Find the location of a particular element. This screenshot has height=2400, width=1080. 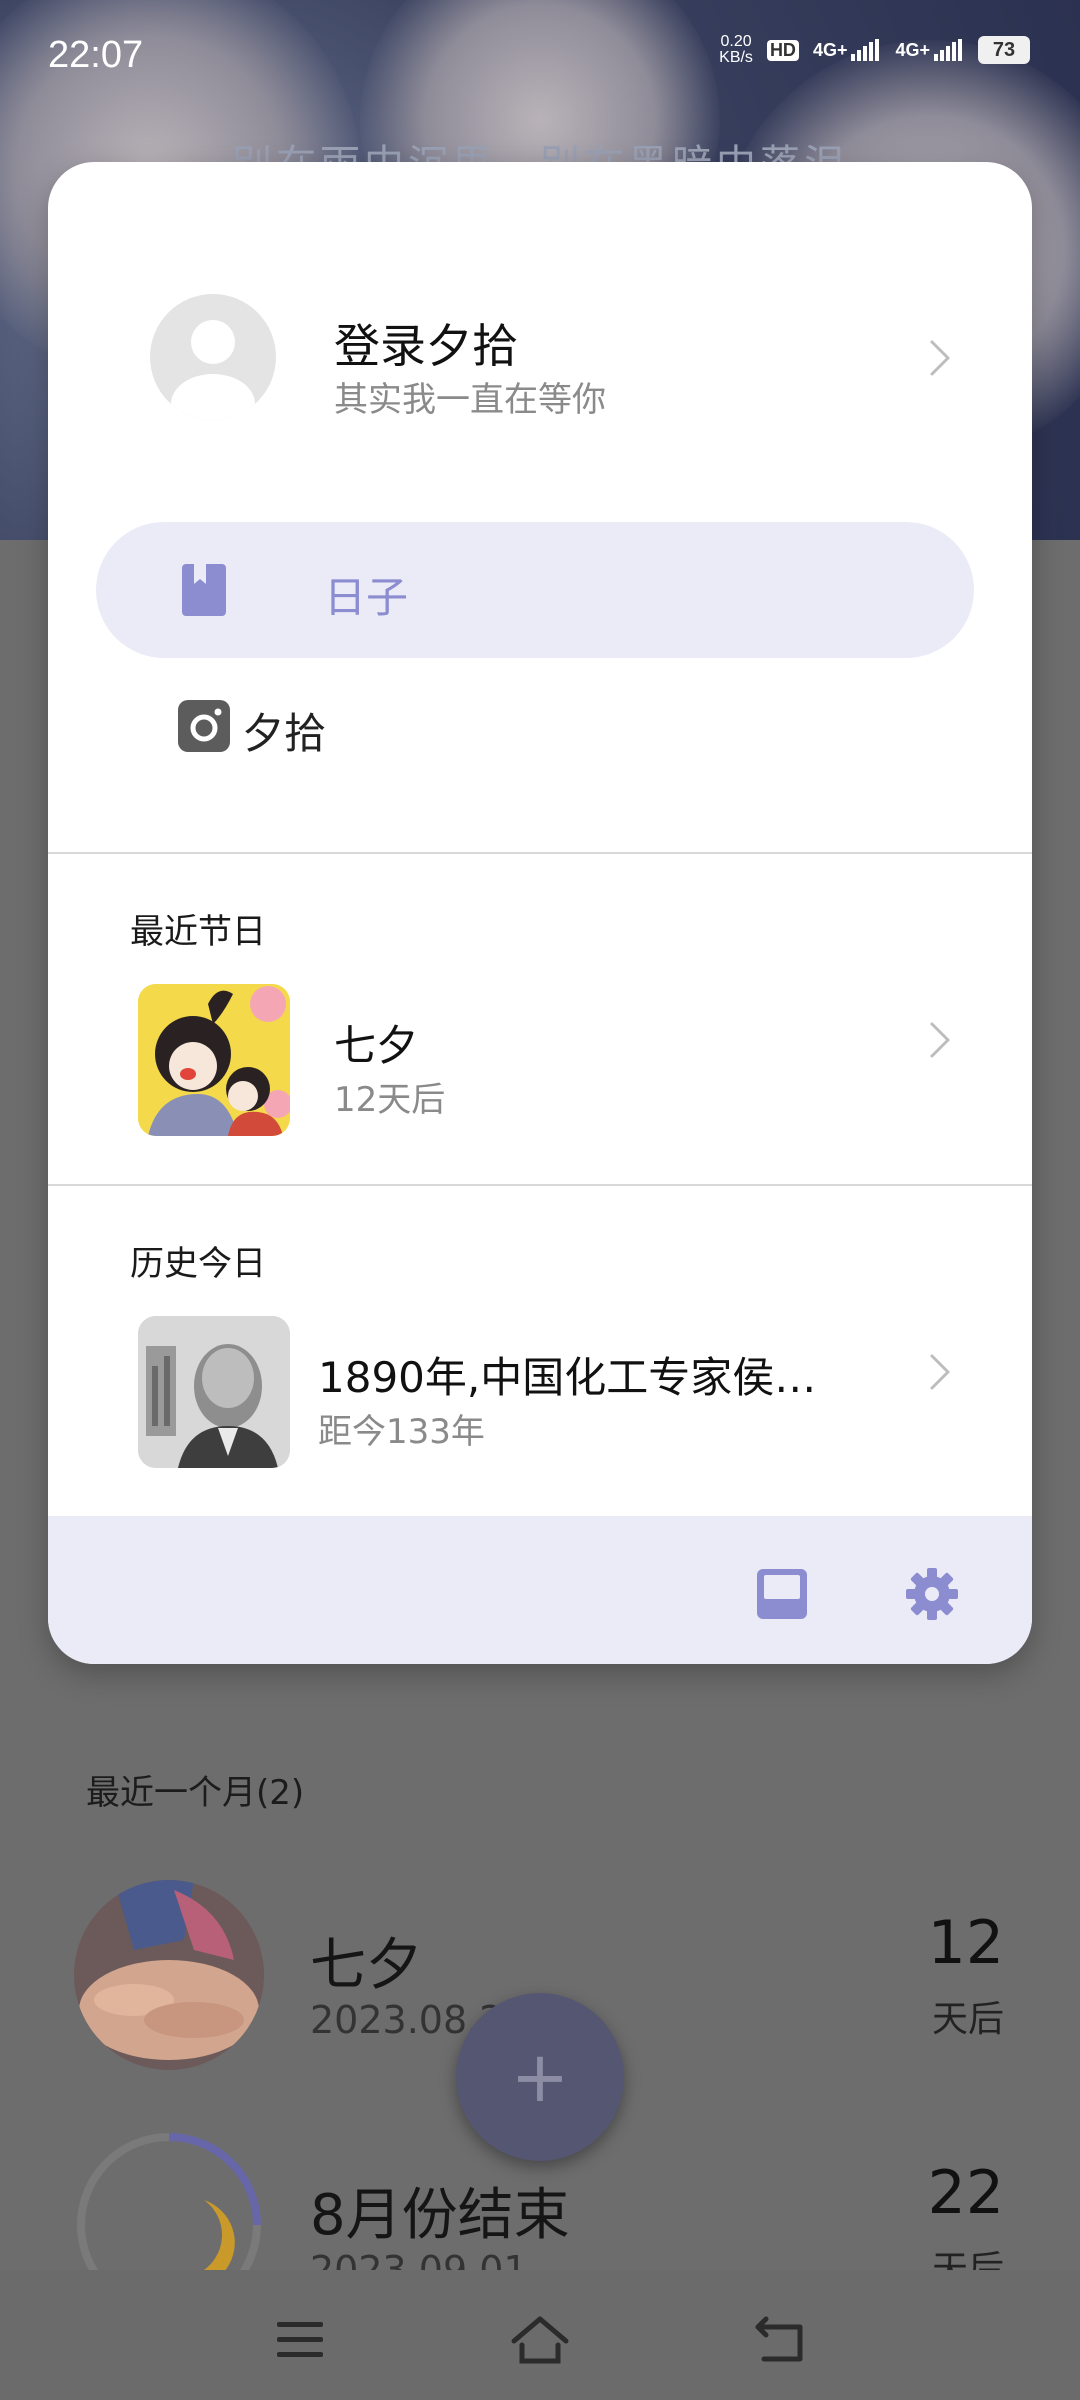

recent-month-section-title: 最近一个月(2) is located at coordinates (195, 1793).